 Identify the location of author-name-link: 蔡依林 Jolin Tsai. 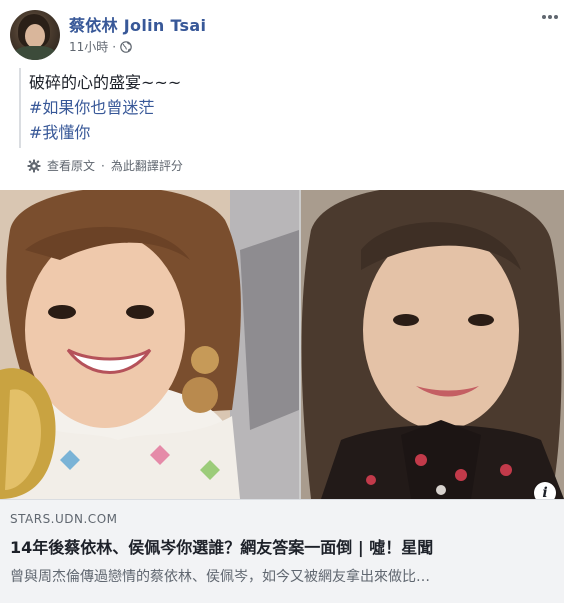
(137, 24).